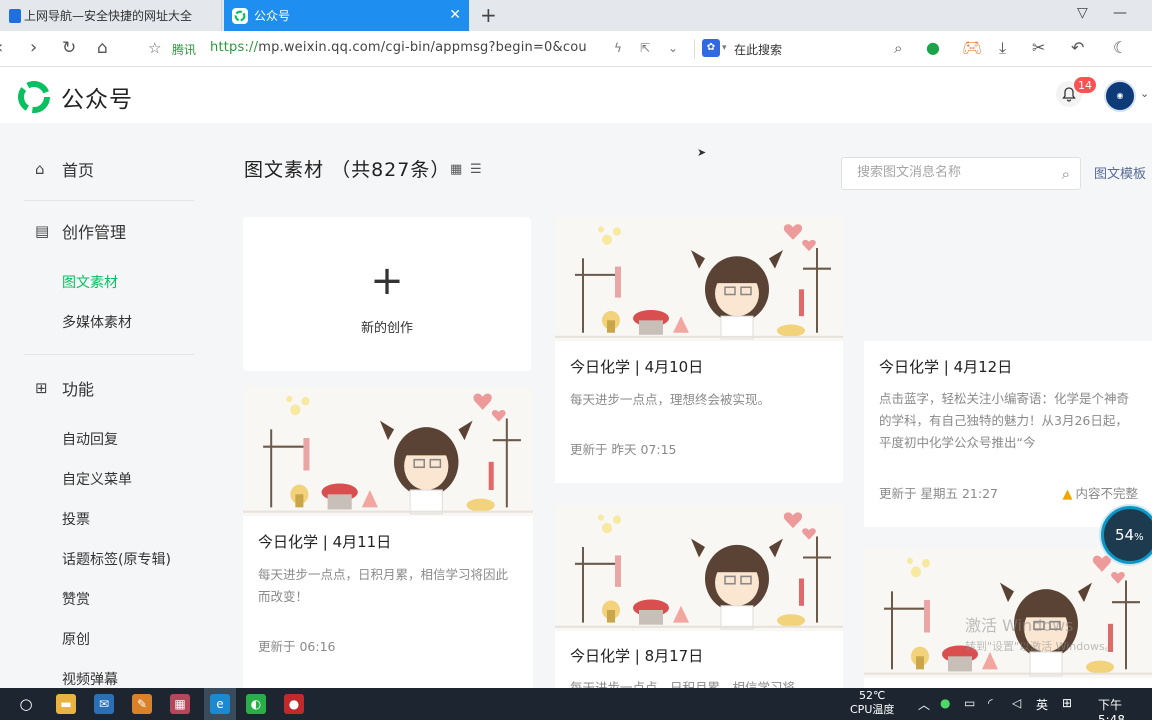 This screenshot has width=1152, height=720. I want to click on plus-icon: +, so click(387, 281).